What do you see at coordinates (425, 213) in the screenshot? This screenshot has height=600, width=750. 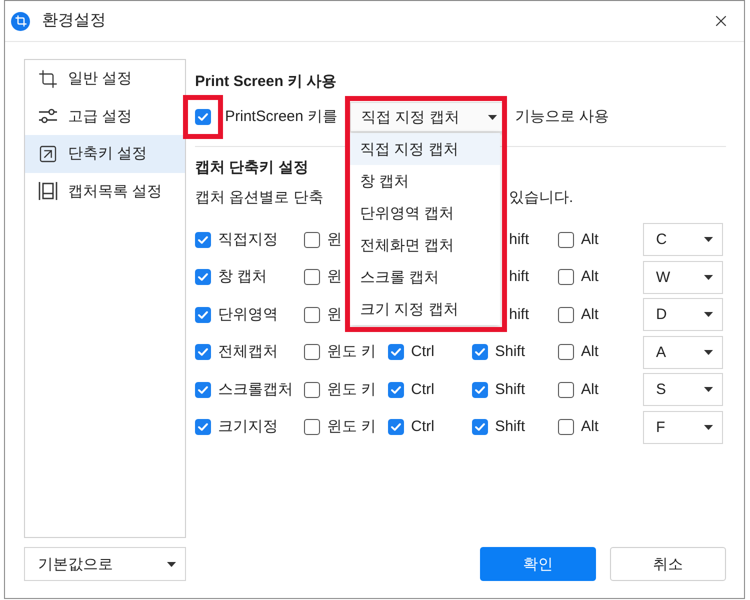 I see `menu-item: 단위영역 캡처` at bounding box center [425, 213].